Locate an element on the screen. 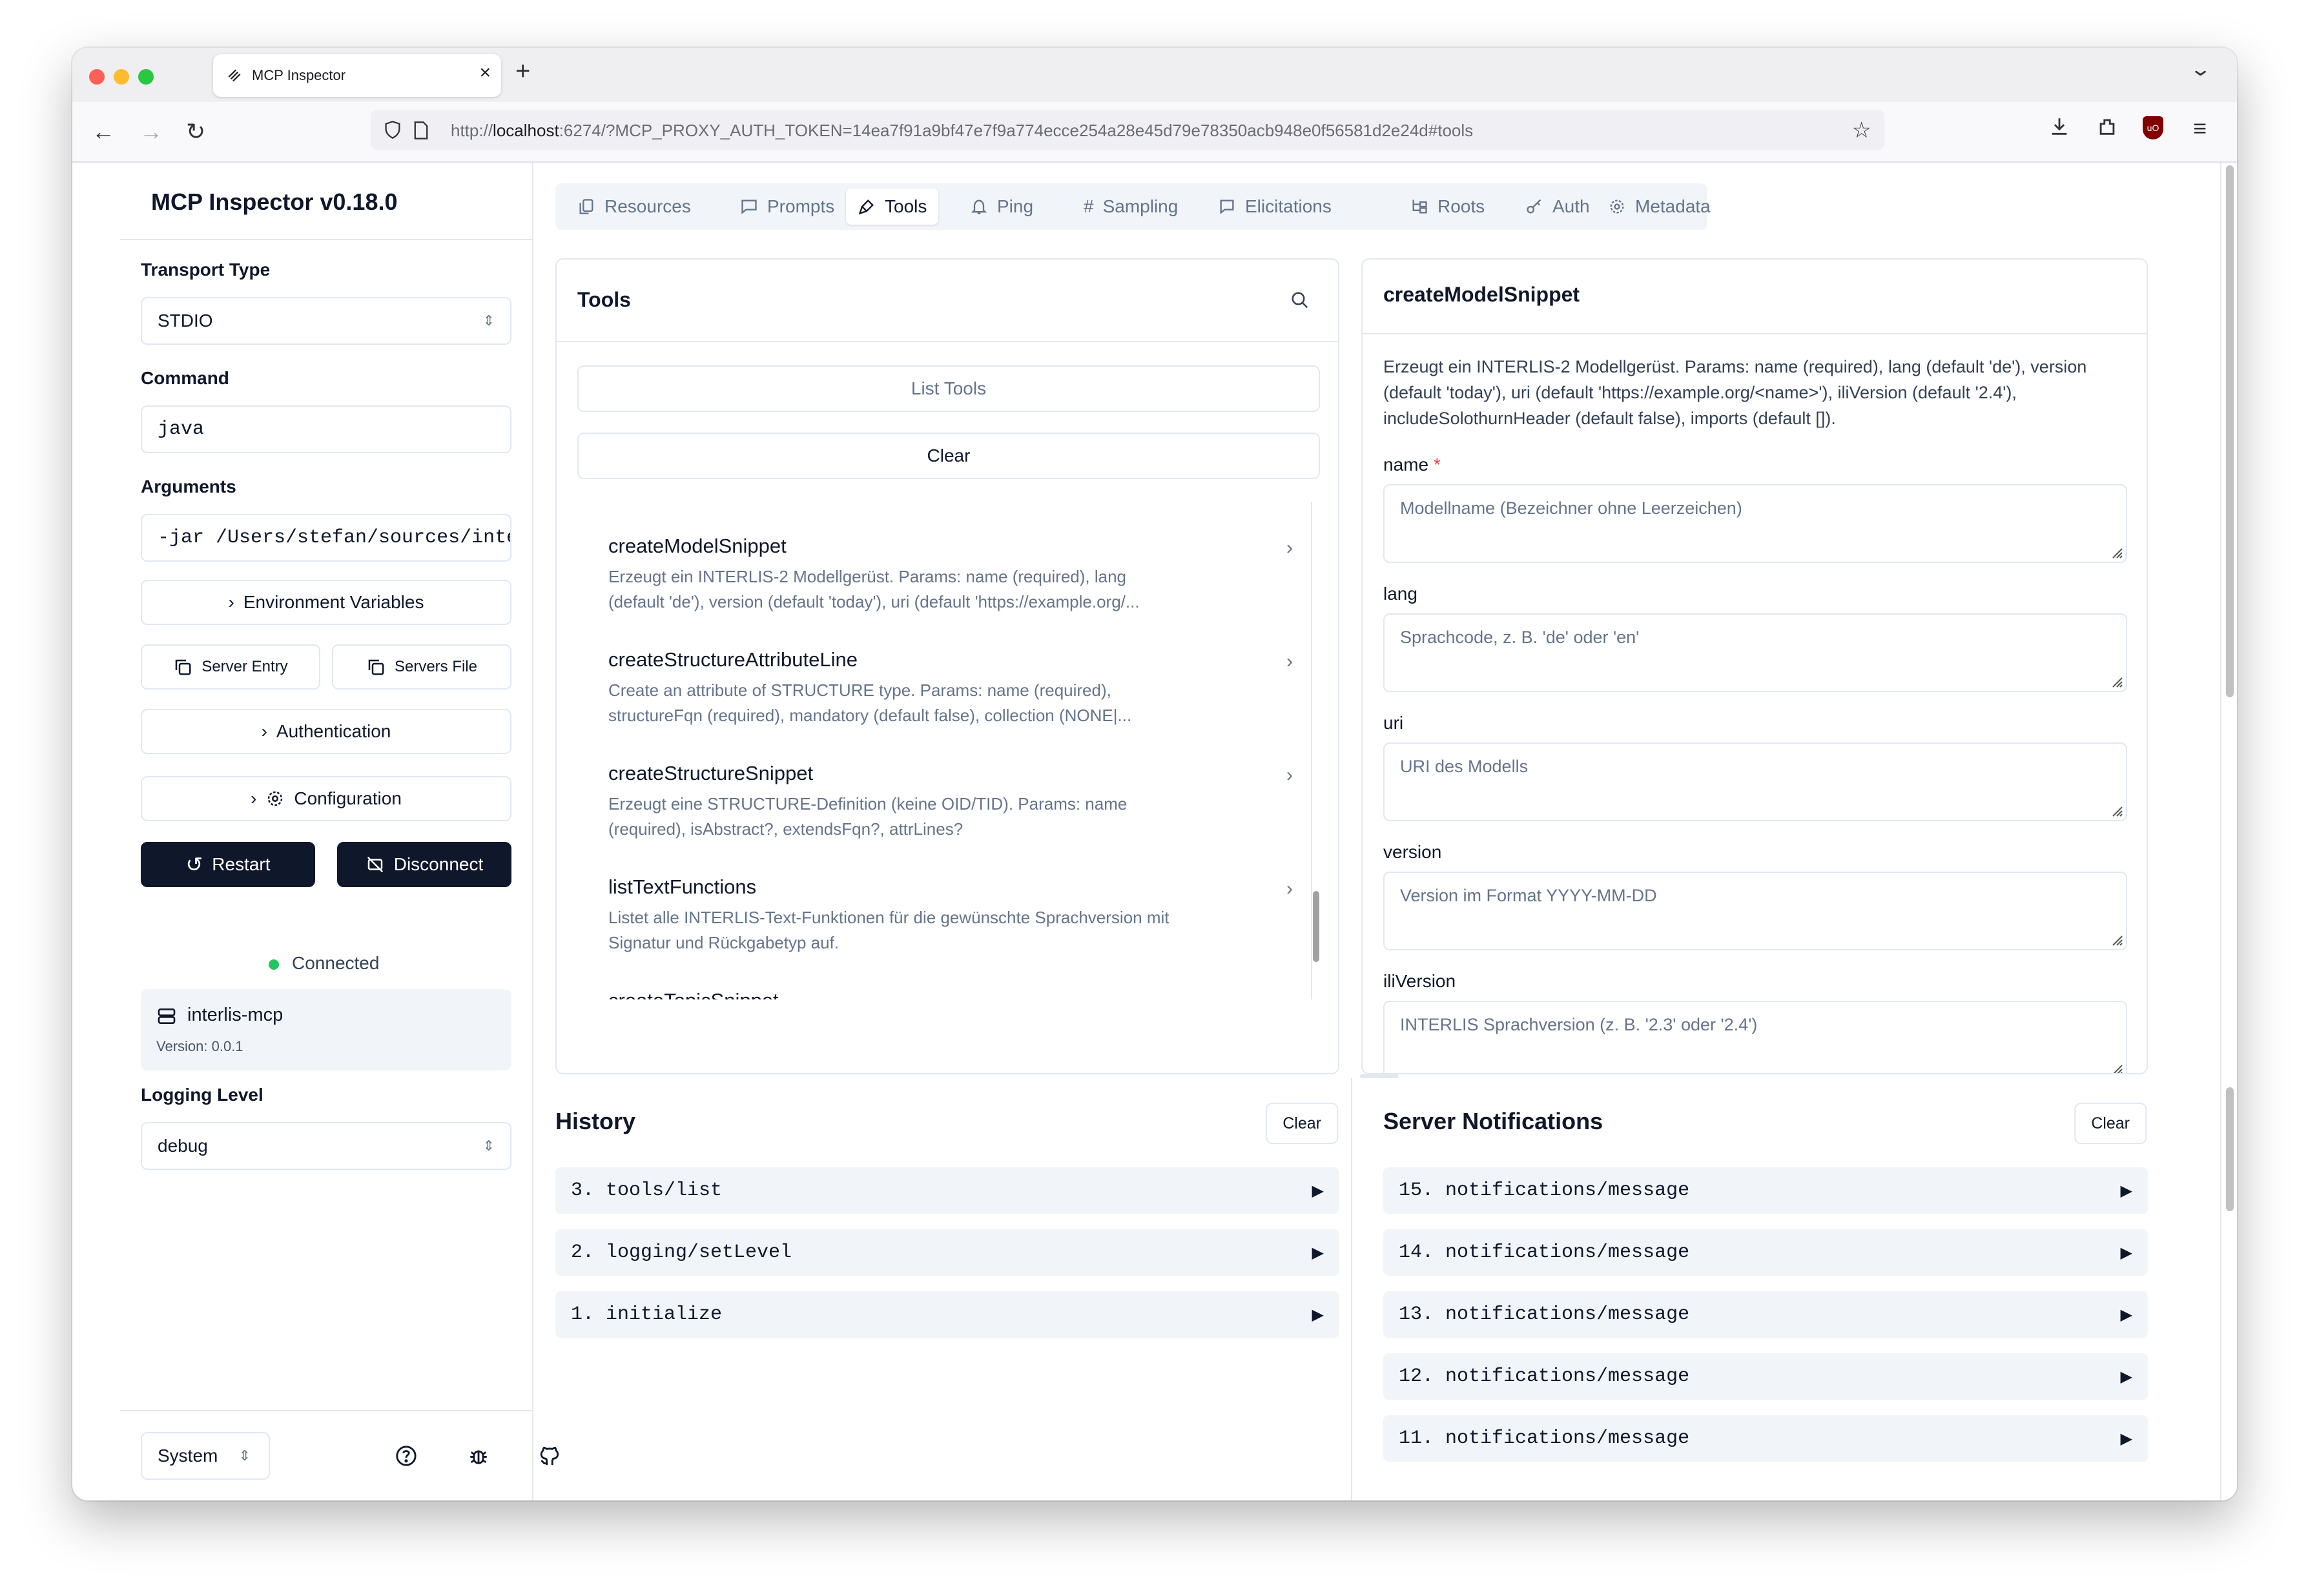 The width and height of the screenshot is (2308, 1596). server-version: Version: 0.0.1 is located at coordinates (199, 1046).